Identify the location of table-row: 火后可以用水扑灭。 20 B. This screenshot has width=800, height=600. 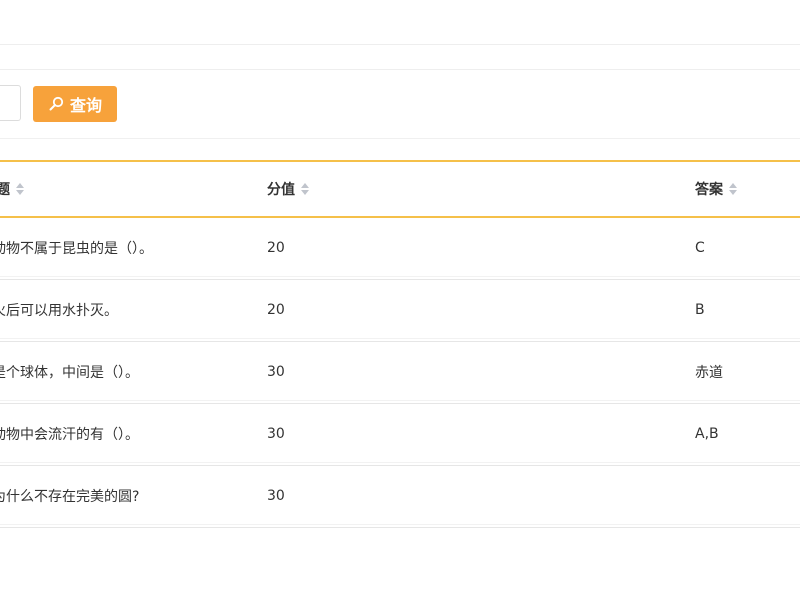
(400, 311).